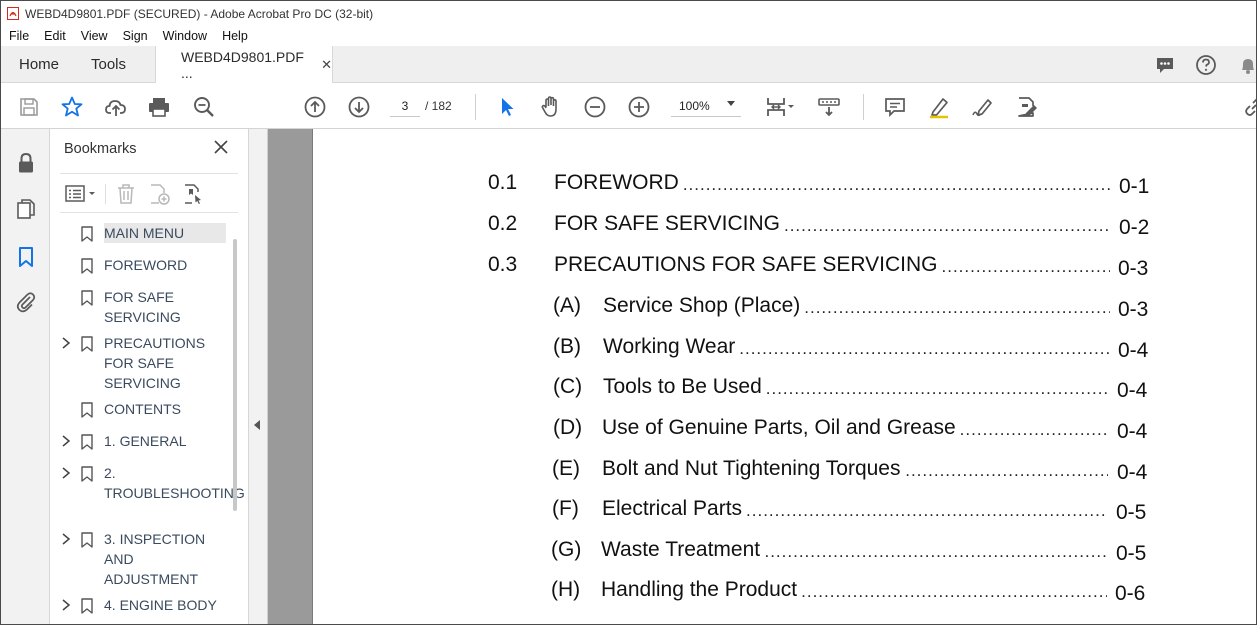  What do you see at coordinates (567, 346) in the screenshot?
I see `toc-entry-number: (B)` at bounding box center [567, 346].